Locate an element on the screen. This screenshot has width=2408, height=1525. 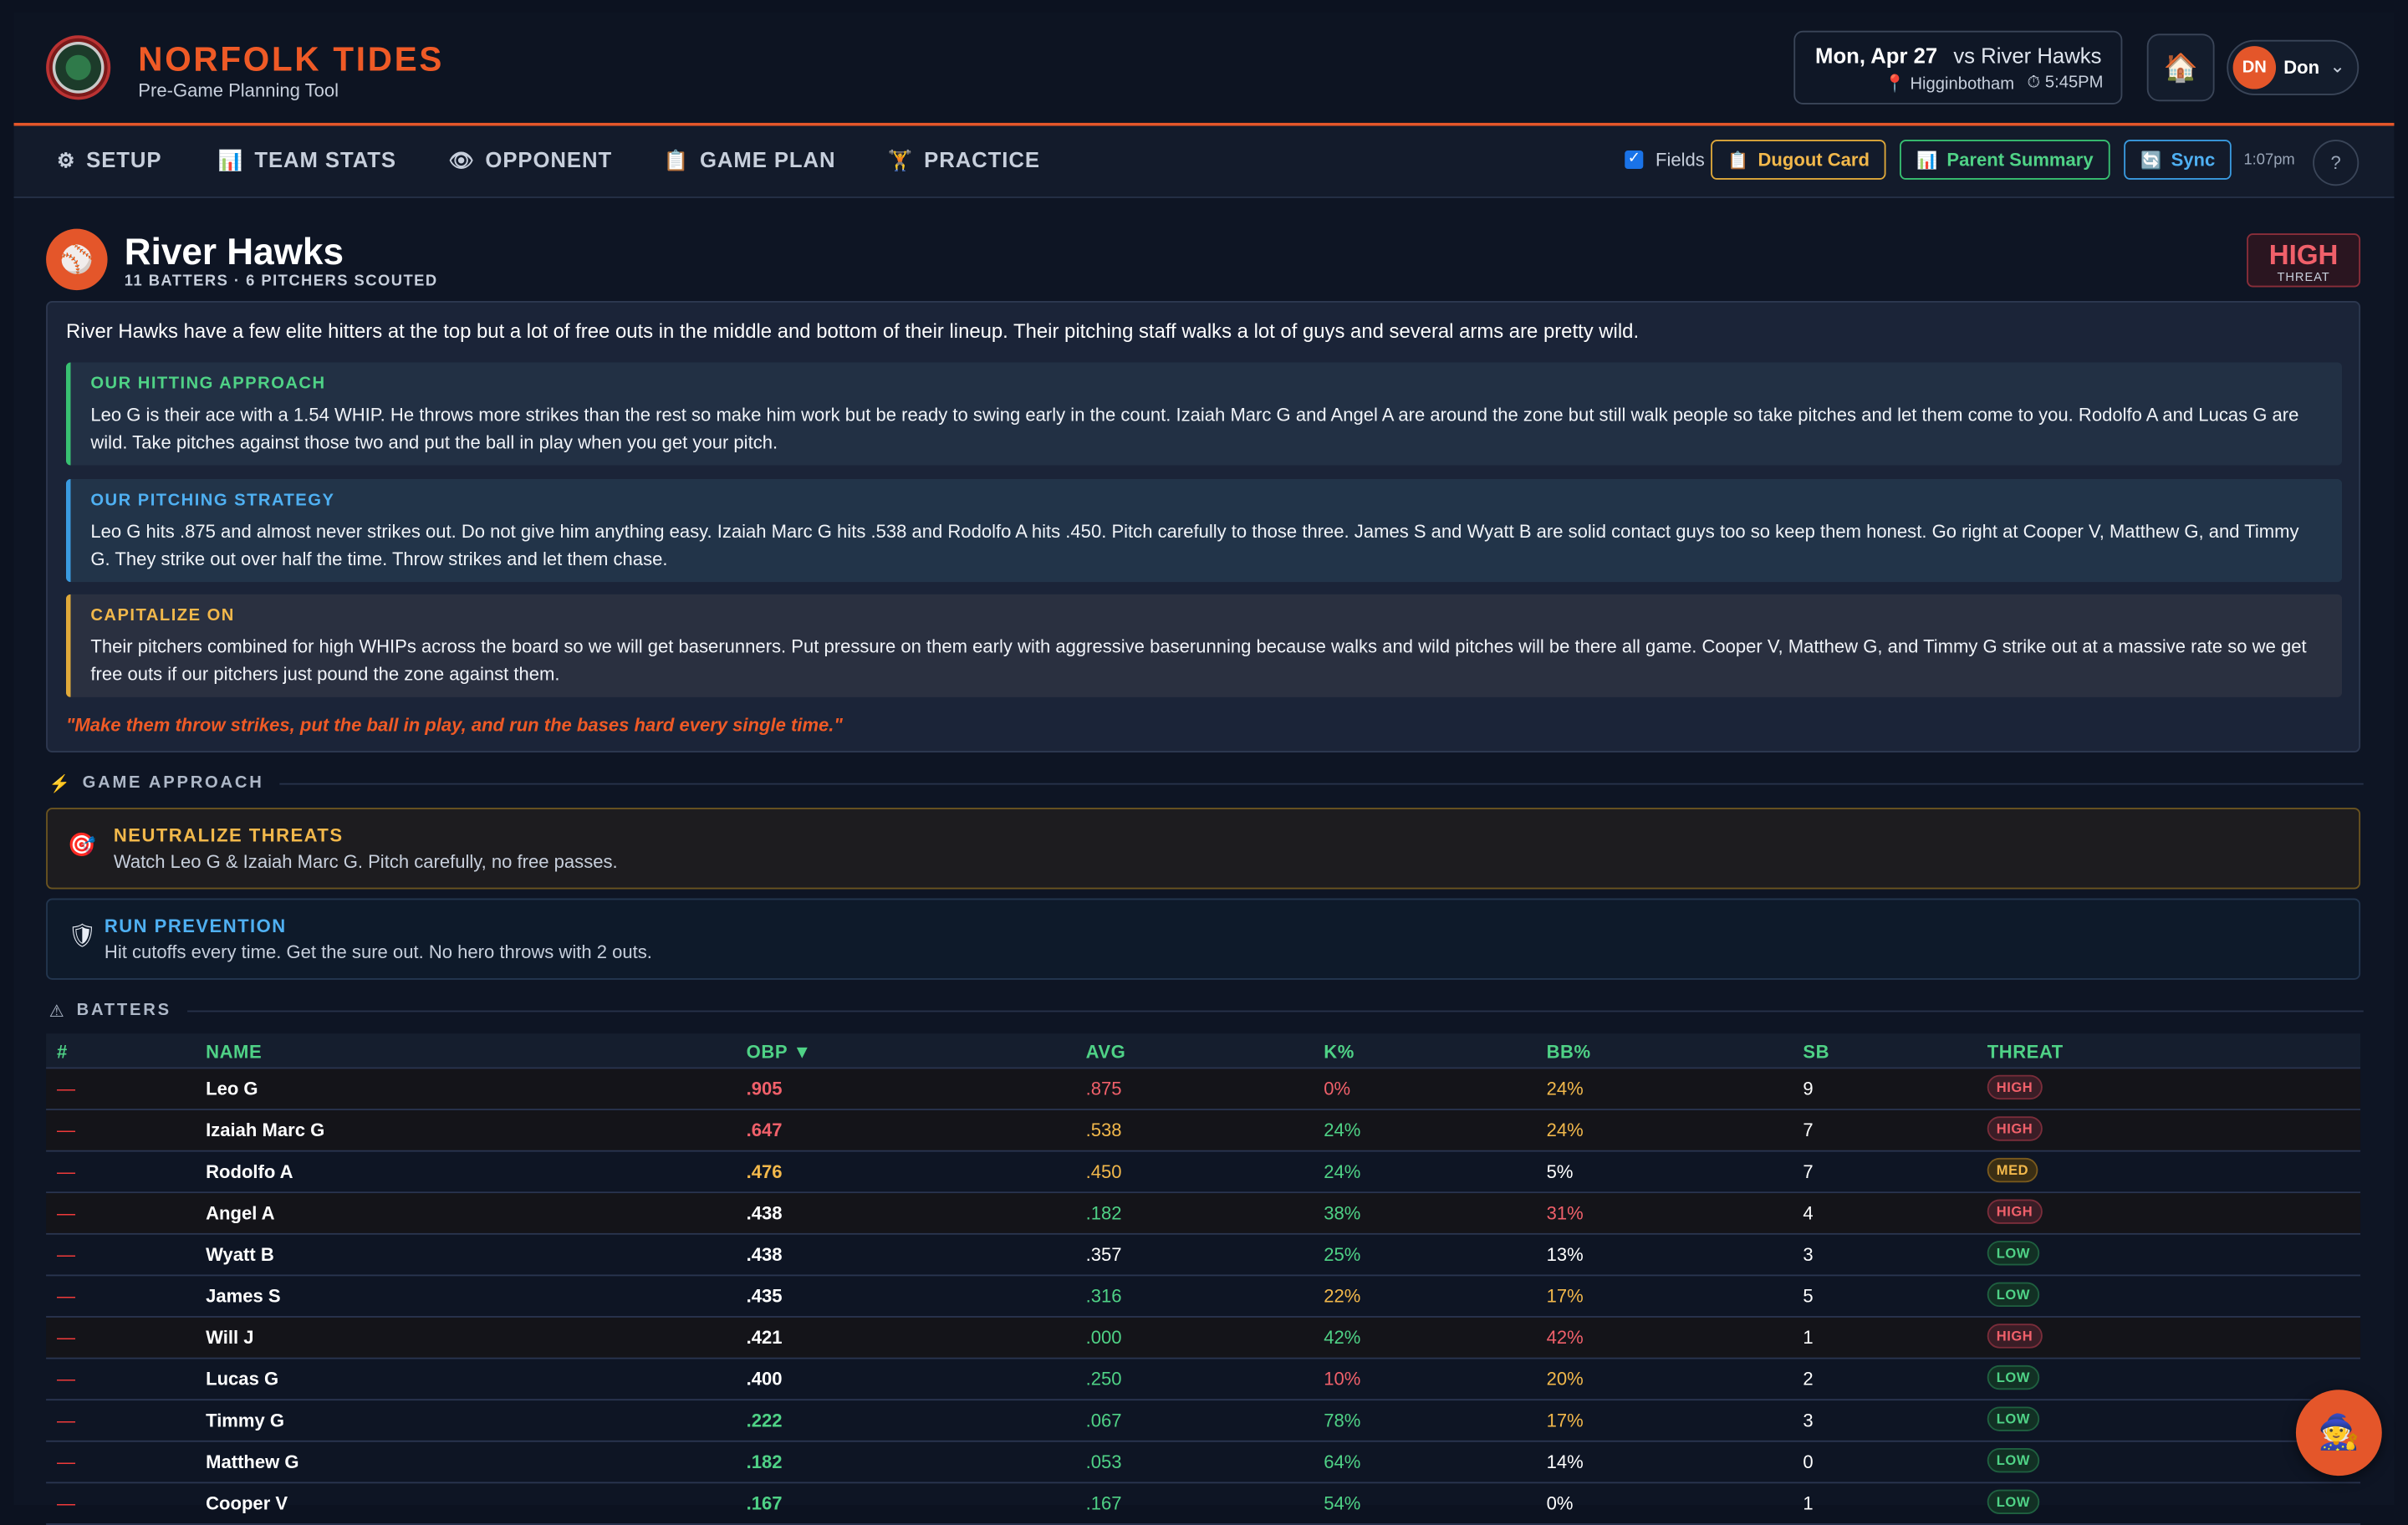
cell-obp: .222 is located at coordinates (764, 1420).